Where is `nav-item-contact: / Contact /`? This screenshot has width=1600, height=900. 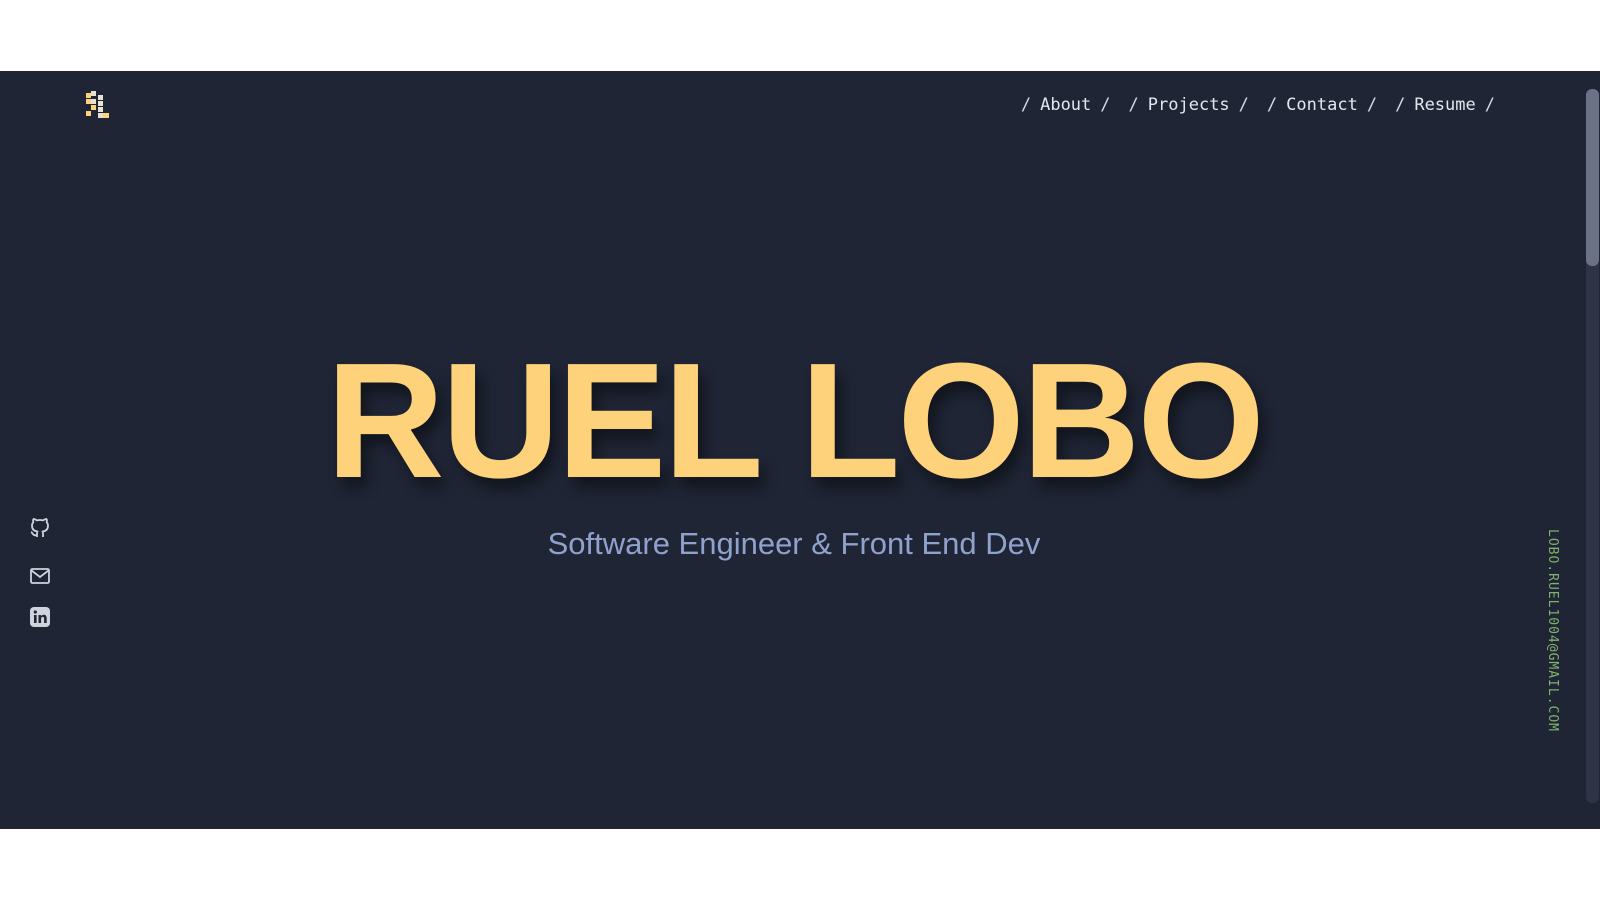 nav-item-contact: / Contact / is located at coordinates (1322, 105).